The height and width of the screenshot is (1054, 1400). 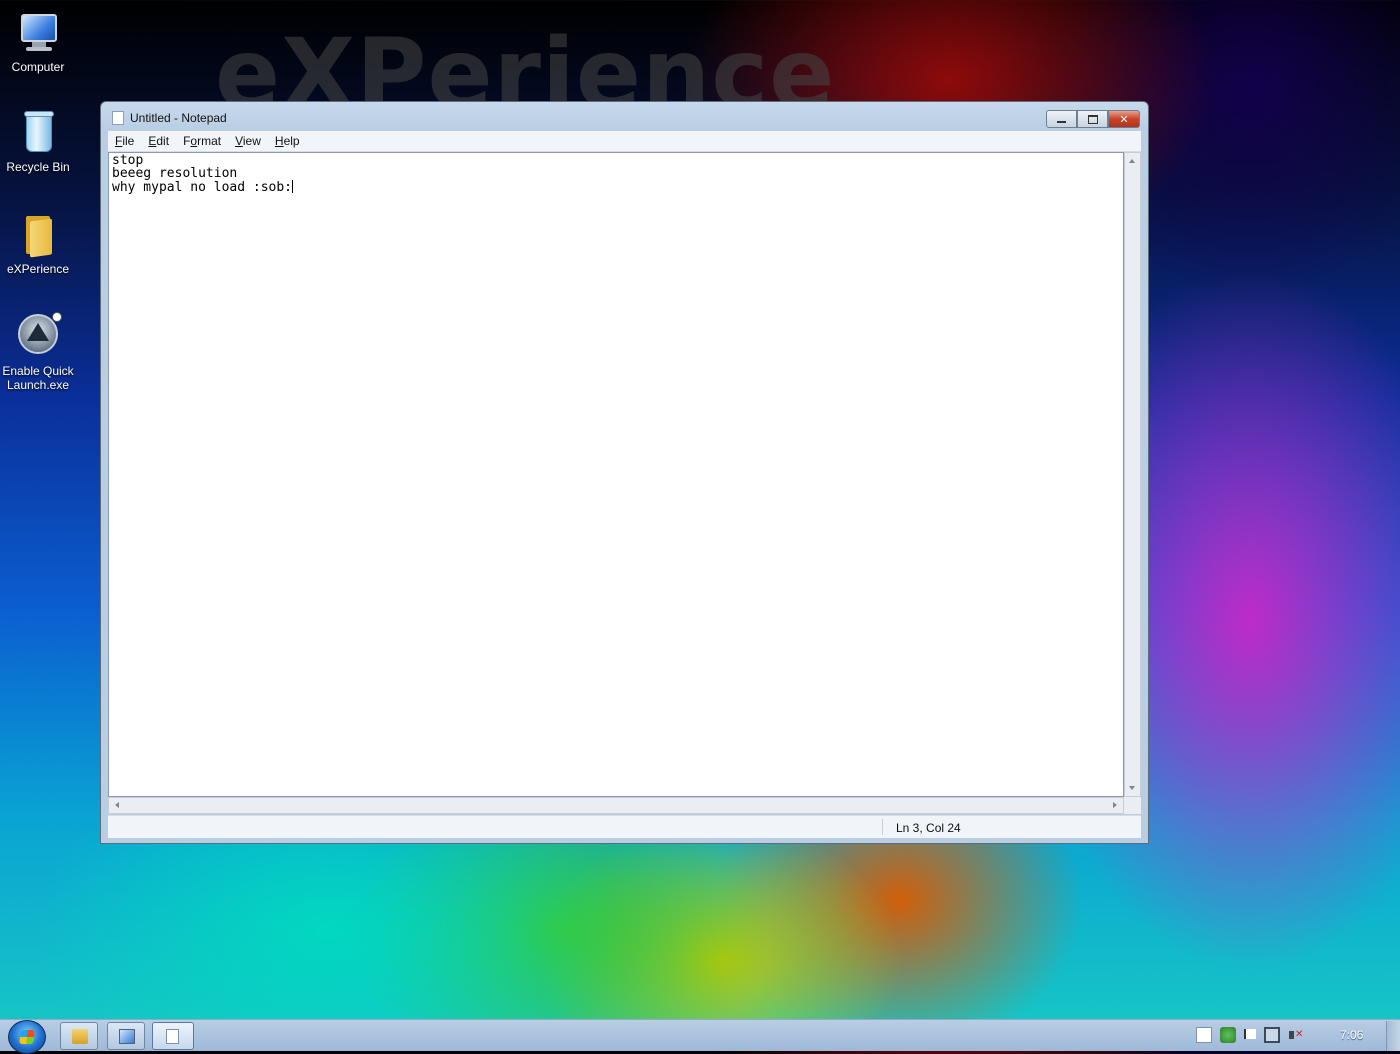 I want to click on text-caret, so click(x=293, y=186).